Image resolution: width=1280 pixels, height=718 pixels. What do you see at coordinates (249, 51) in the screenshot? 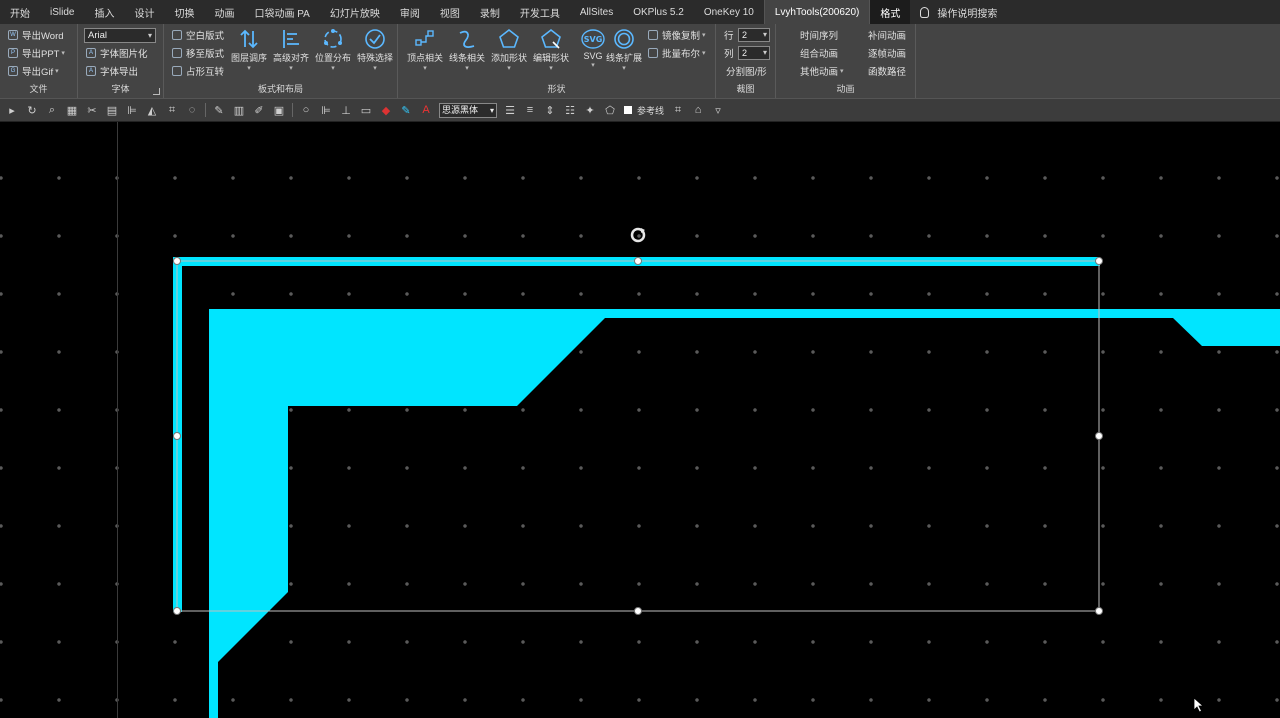
I see `layer-order-button: 图层调序 ▾` at bounding box center [249, 51].